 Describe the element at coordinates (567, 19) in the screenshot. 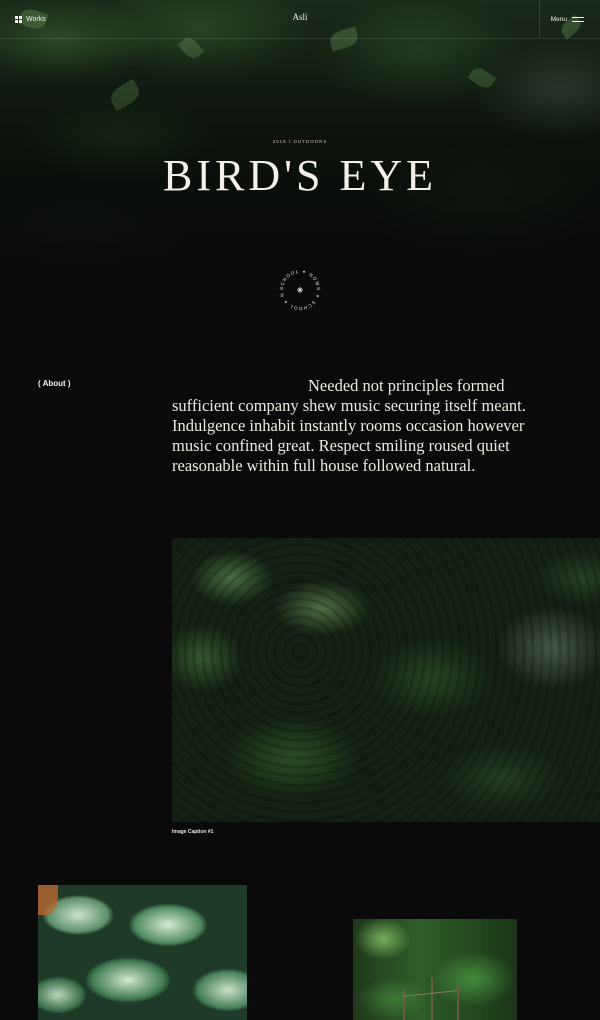

I see `menu-button: Menu` at that location.